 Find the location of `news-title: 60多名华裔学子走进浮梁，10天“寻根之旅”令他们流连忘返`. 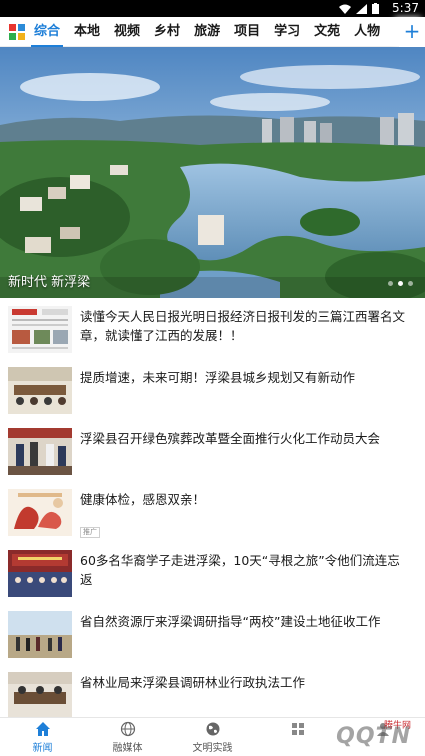

news-title: 60多名华裔学子走进浮梁，10天“寻根之旅”令他们流连忘返 is located at coordinates (240, 570).